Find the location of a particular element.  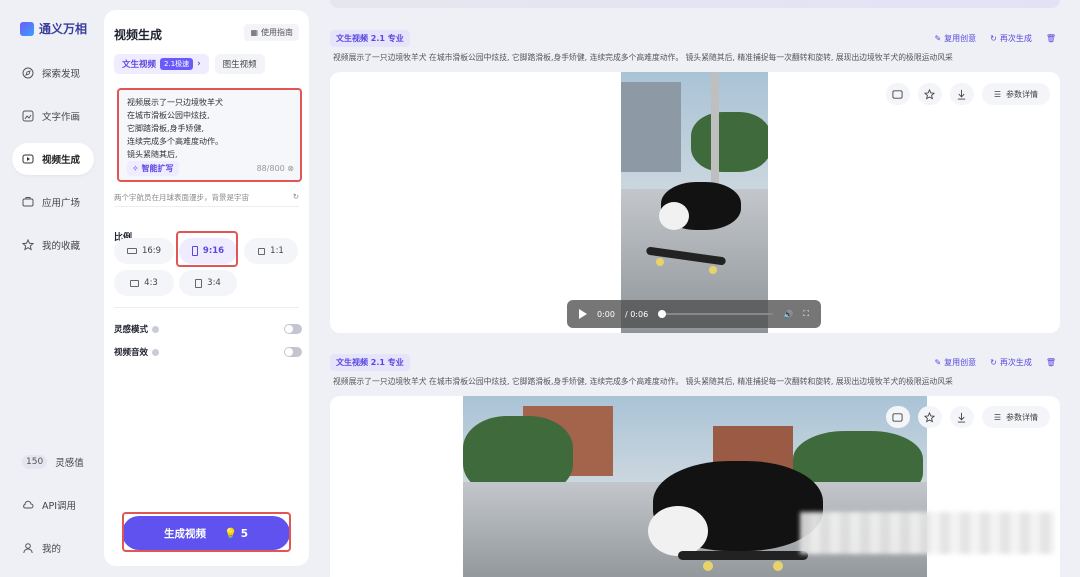

nav-item-credits: 150 灵感值 is located at coordinates (53, 462).